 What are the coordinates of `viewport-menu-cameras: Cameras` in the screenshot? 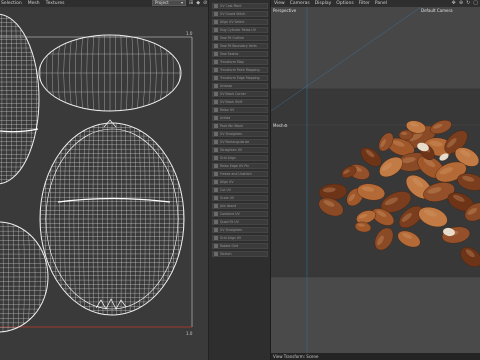 It's located at (300, 3).